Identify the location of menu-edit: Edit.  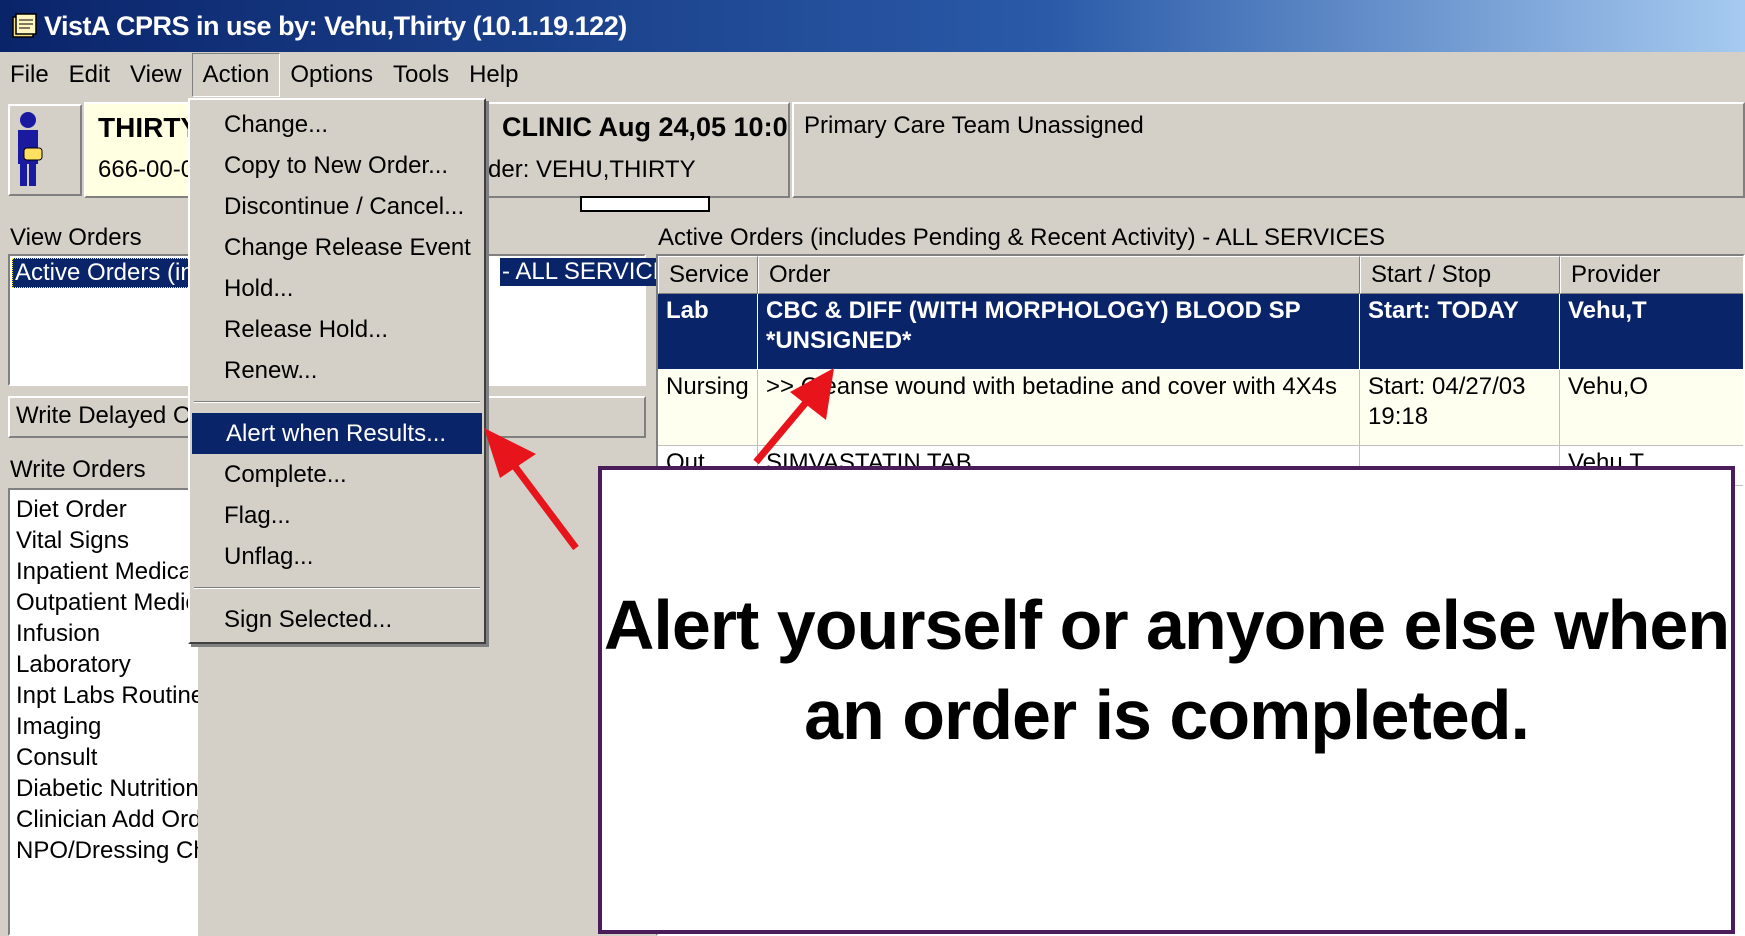
(89, 75).